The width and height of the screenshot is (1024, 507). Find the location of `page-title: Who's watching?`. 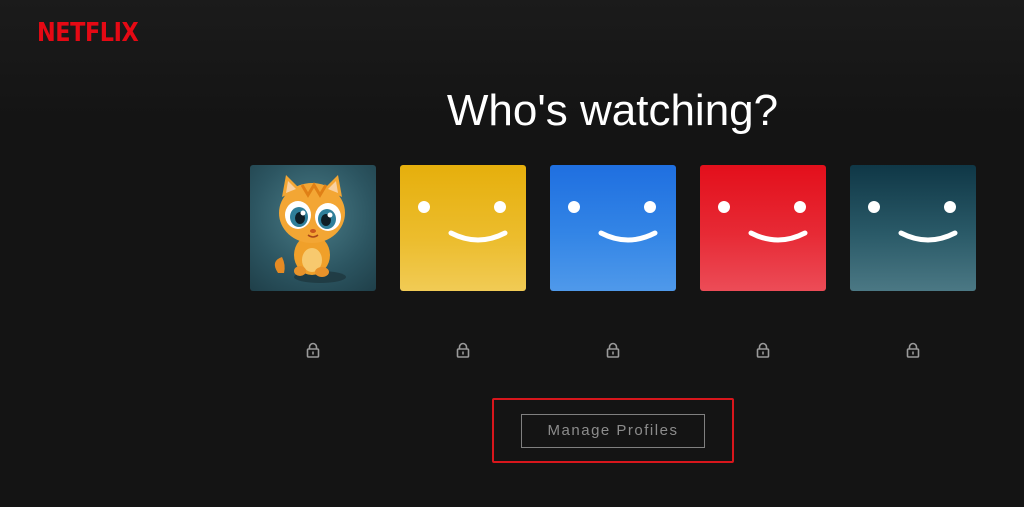

page-title: Who's watching? is located at coordinates (612, 110).